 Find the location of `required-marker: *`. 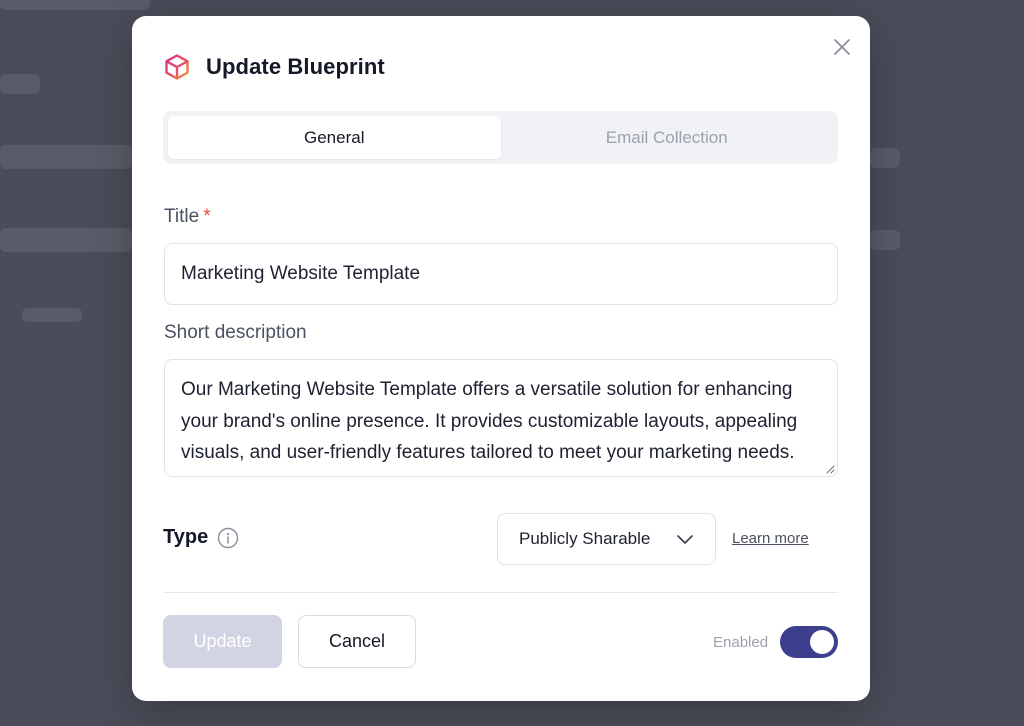

required-marker: * is located at coordinates (207, 216).